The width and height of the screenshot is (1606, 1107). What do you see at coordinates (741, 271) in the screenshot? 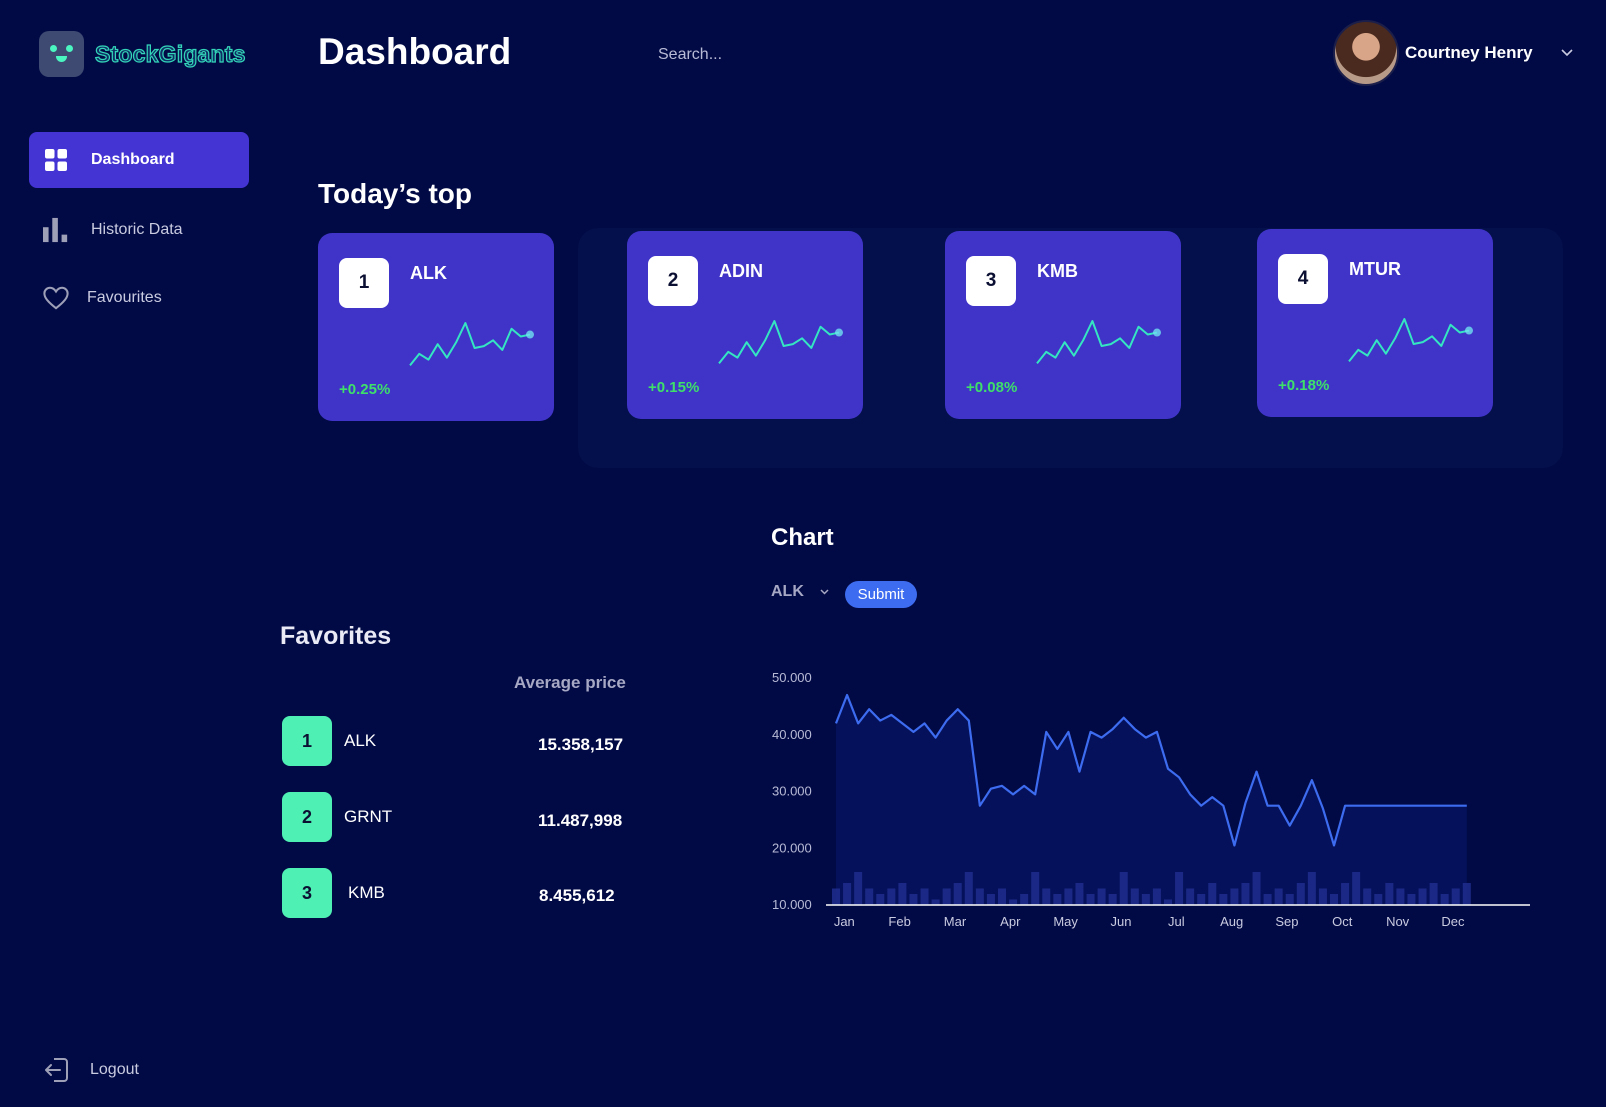
I see `card-ticker: ADIN` at bounding box center [741, 271].